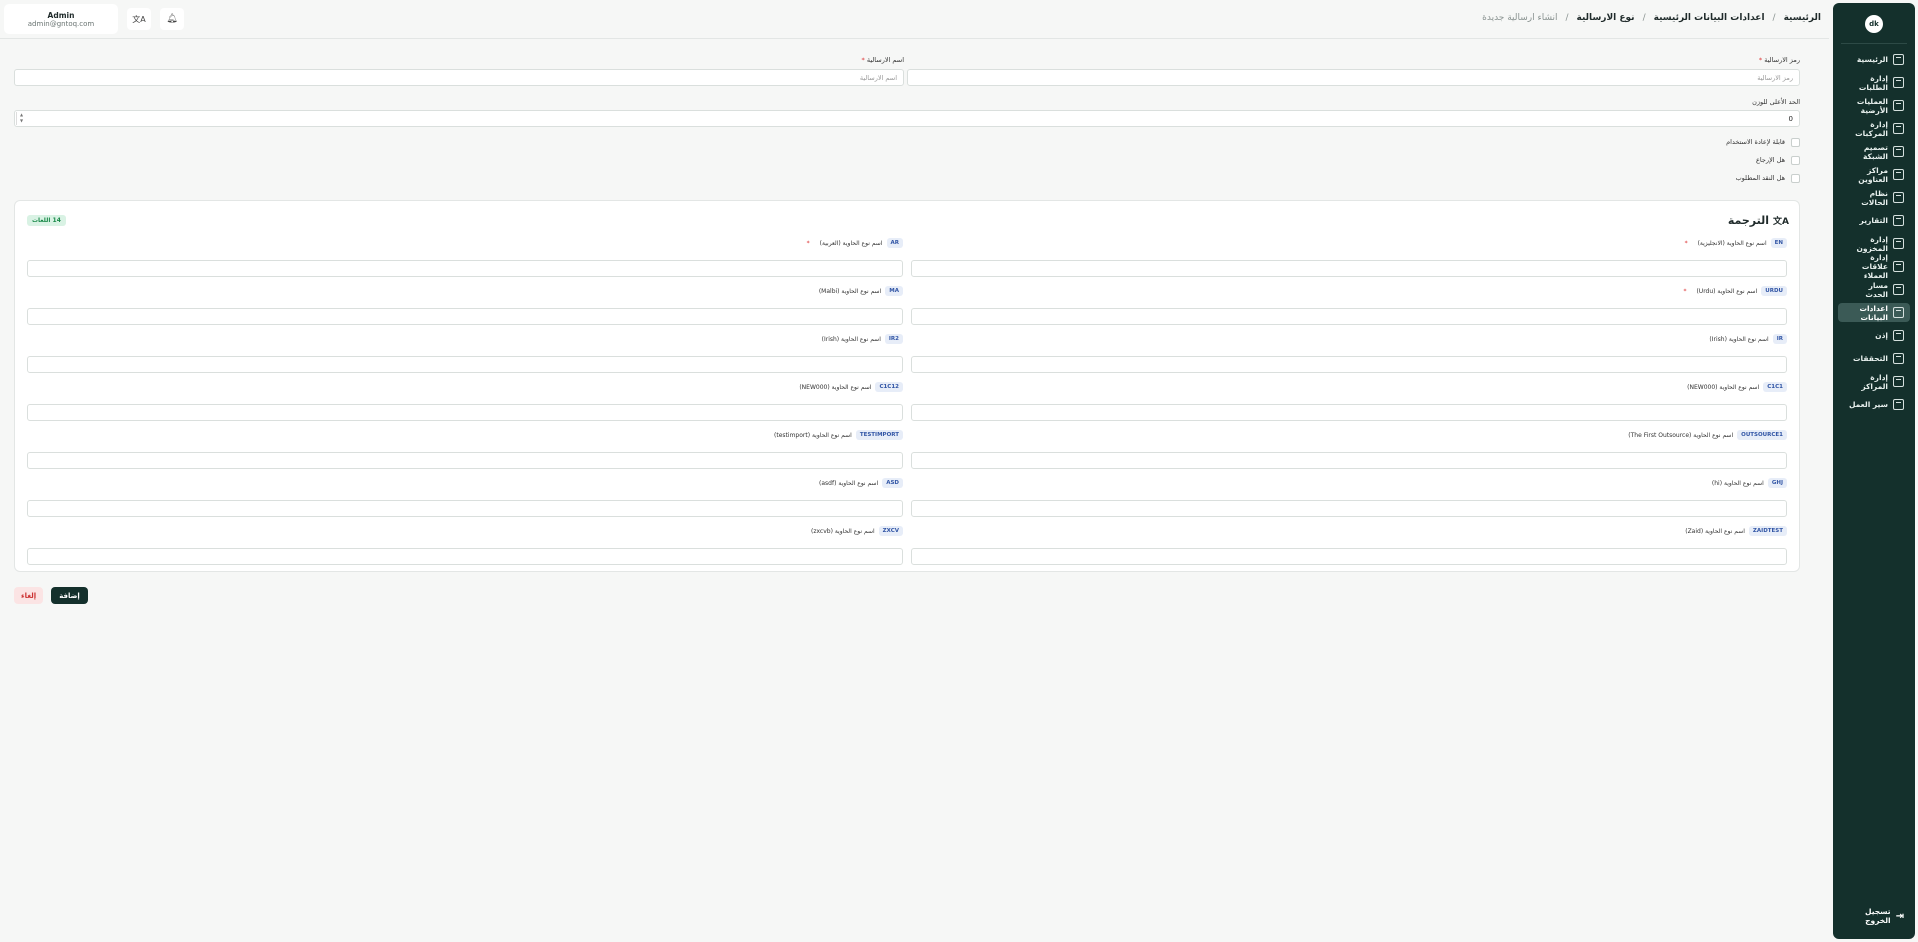 This screenshot has height=942, width=1918. I want to click on sidebar-item-15: سير العمل, so click(1874, 404).